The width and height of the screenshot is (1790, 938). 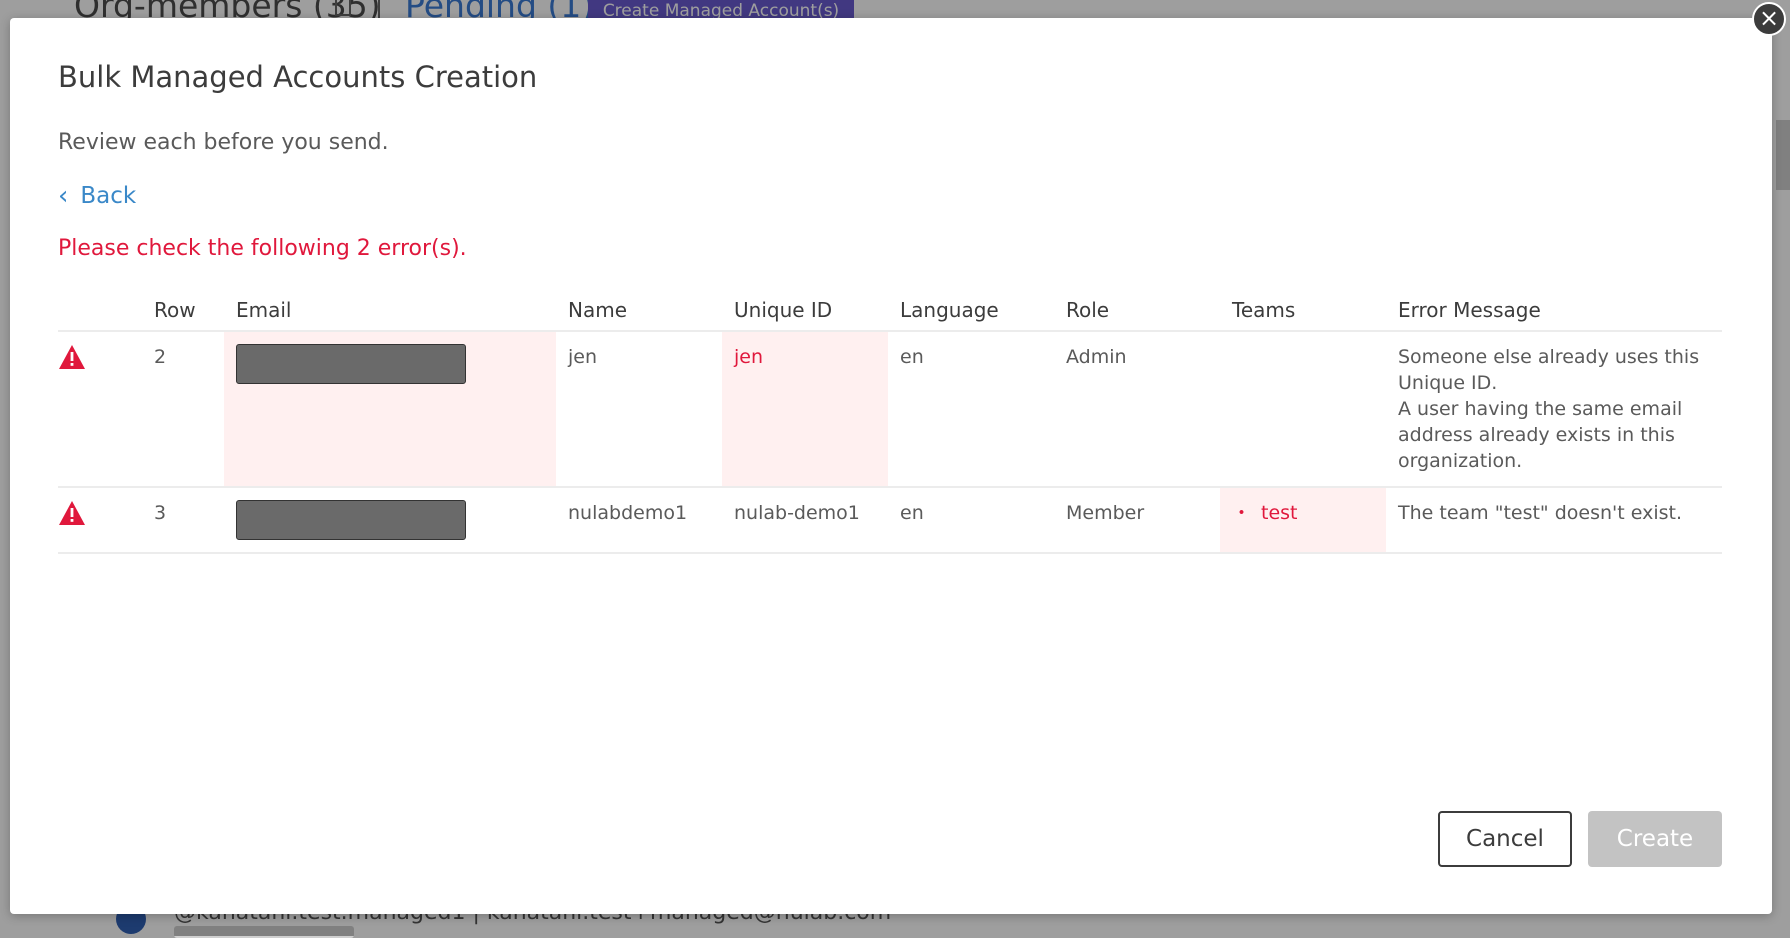 What do you see at coordinates (1655, 839) in the screenshot?
I see `create-button: Create` at bounding box center [1655, 839].